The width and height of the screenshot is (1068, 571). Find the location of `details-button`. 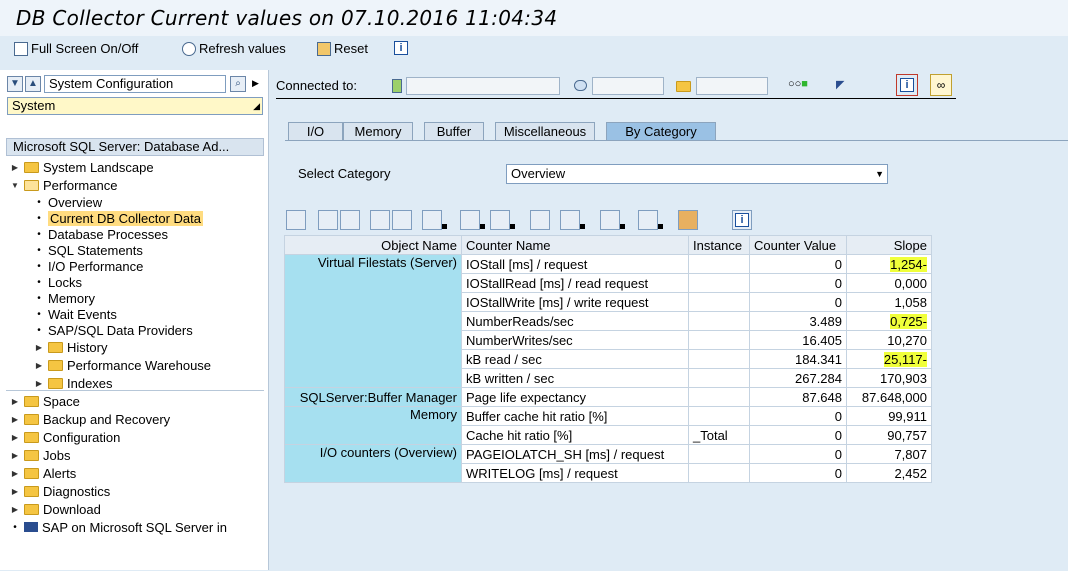

details-button is located at coordinates (296, 220).